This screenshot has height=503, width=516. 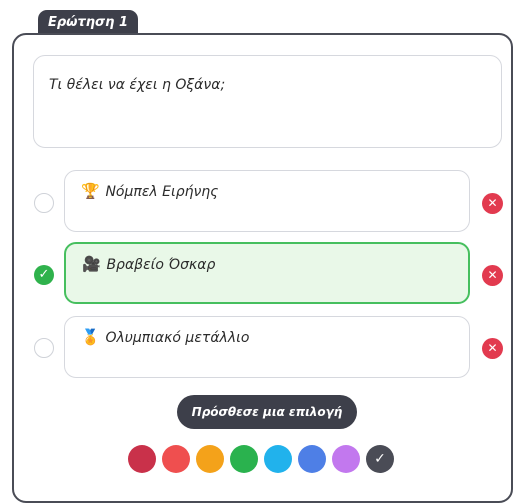 I want to click on answer-3-radio, so click(x=44, y=348).